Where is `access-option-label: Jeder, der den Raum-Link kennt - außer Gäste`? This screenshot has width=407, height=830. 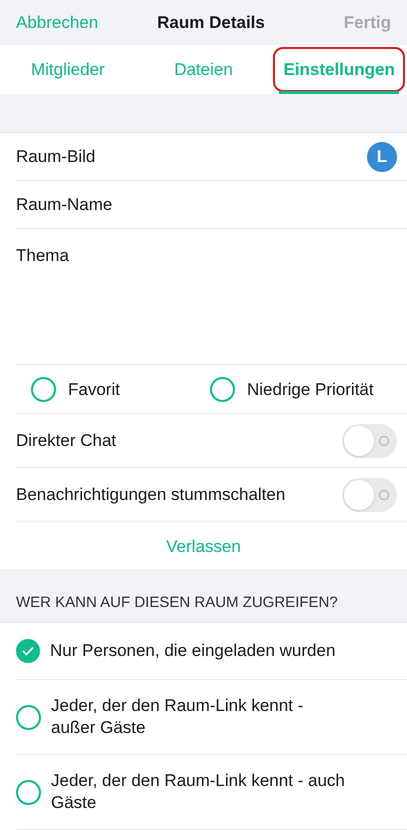
access-option-label: Jeder, der den Raum-Link kennt - außer Gäste is located at coordinates (177, 717).